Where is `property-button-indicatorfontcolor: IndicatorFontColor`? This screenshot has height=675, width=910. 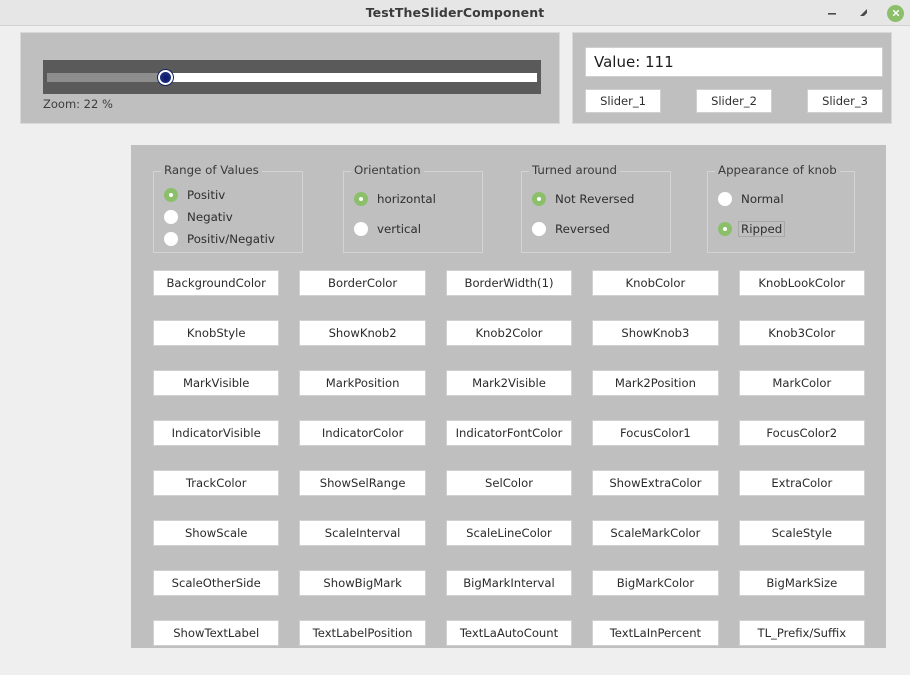 property-button-indicatorfontcolor: IndicatorFontColor is located at coordinates (509, 433).